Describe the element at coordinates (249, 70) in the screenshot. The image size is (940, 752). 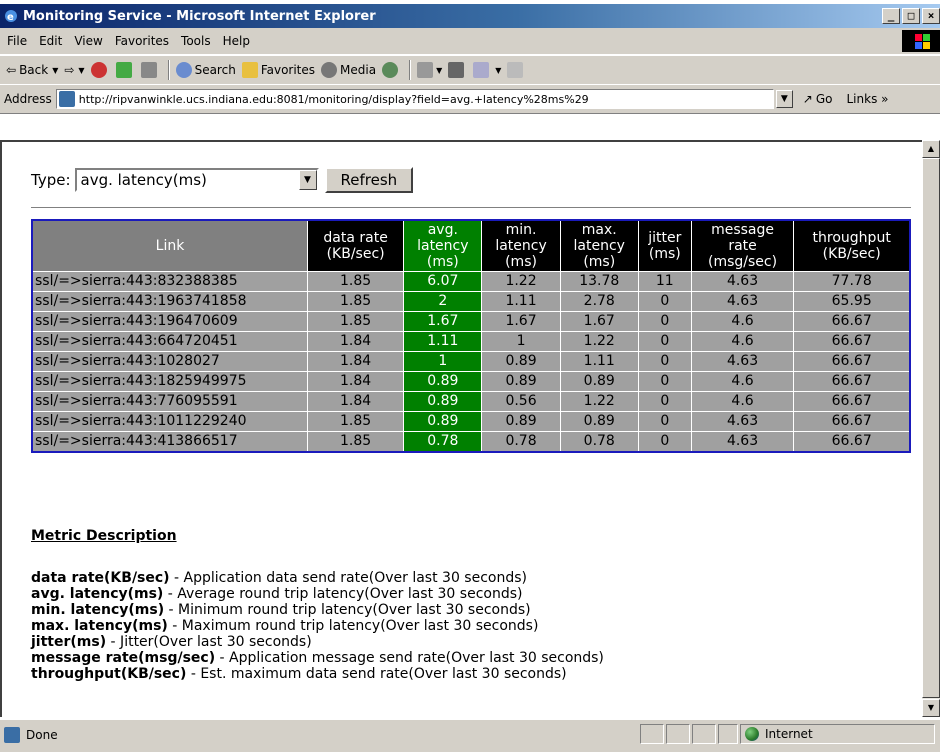
I see `star-icon` at that location.